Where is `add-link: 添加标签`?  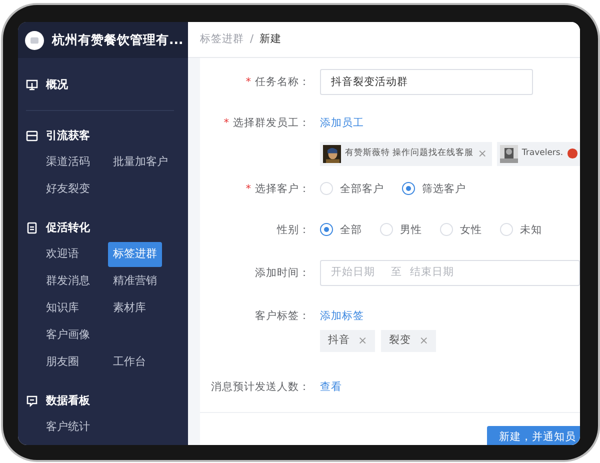 add-link: 添加标签 is located at coordinates (342, 316).